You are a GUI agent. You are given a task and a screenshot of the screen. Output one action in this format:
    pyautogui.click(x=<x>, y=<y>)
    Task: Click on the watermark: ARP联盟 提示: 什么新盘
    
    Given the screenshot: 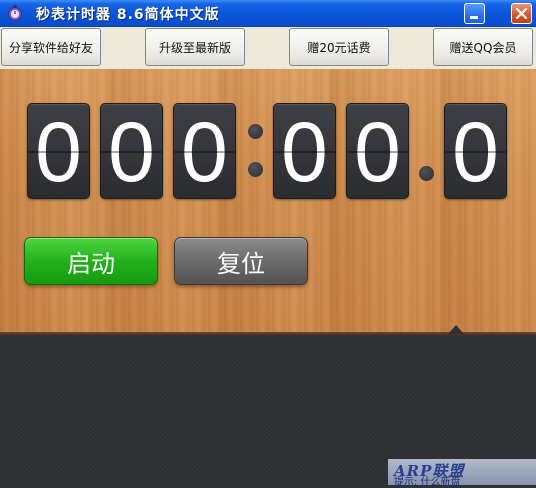 What is the action you would take?
    pyautogui.click(x=462, y=473)
    